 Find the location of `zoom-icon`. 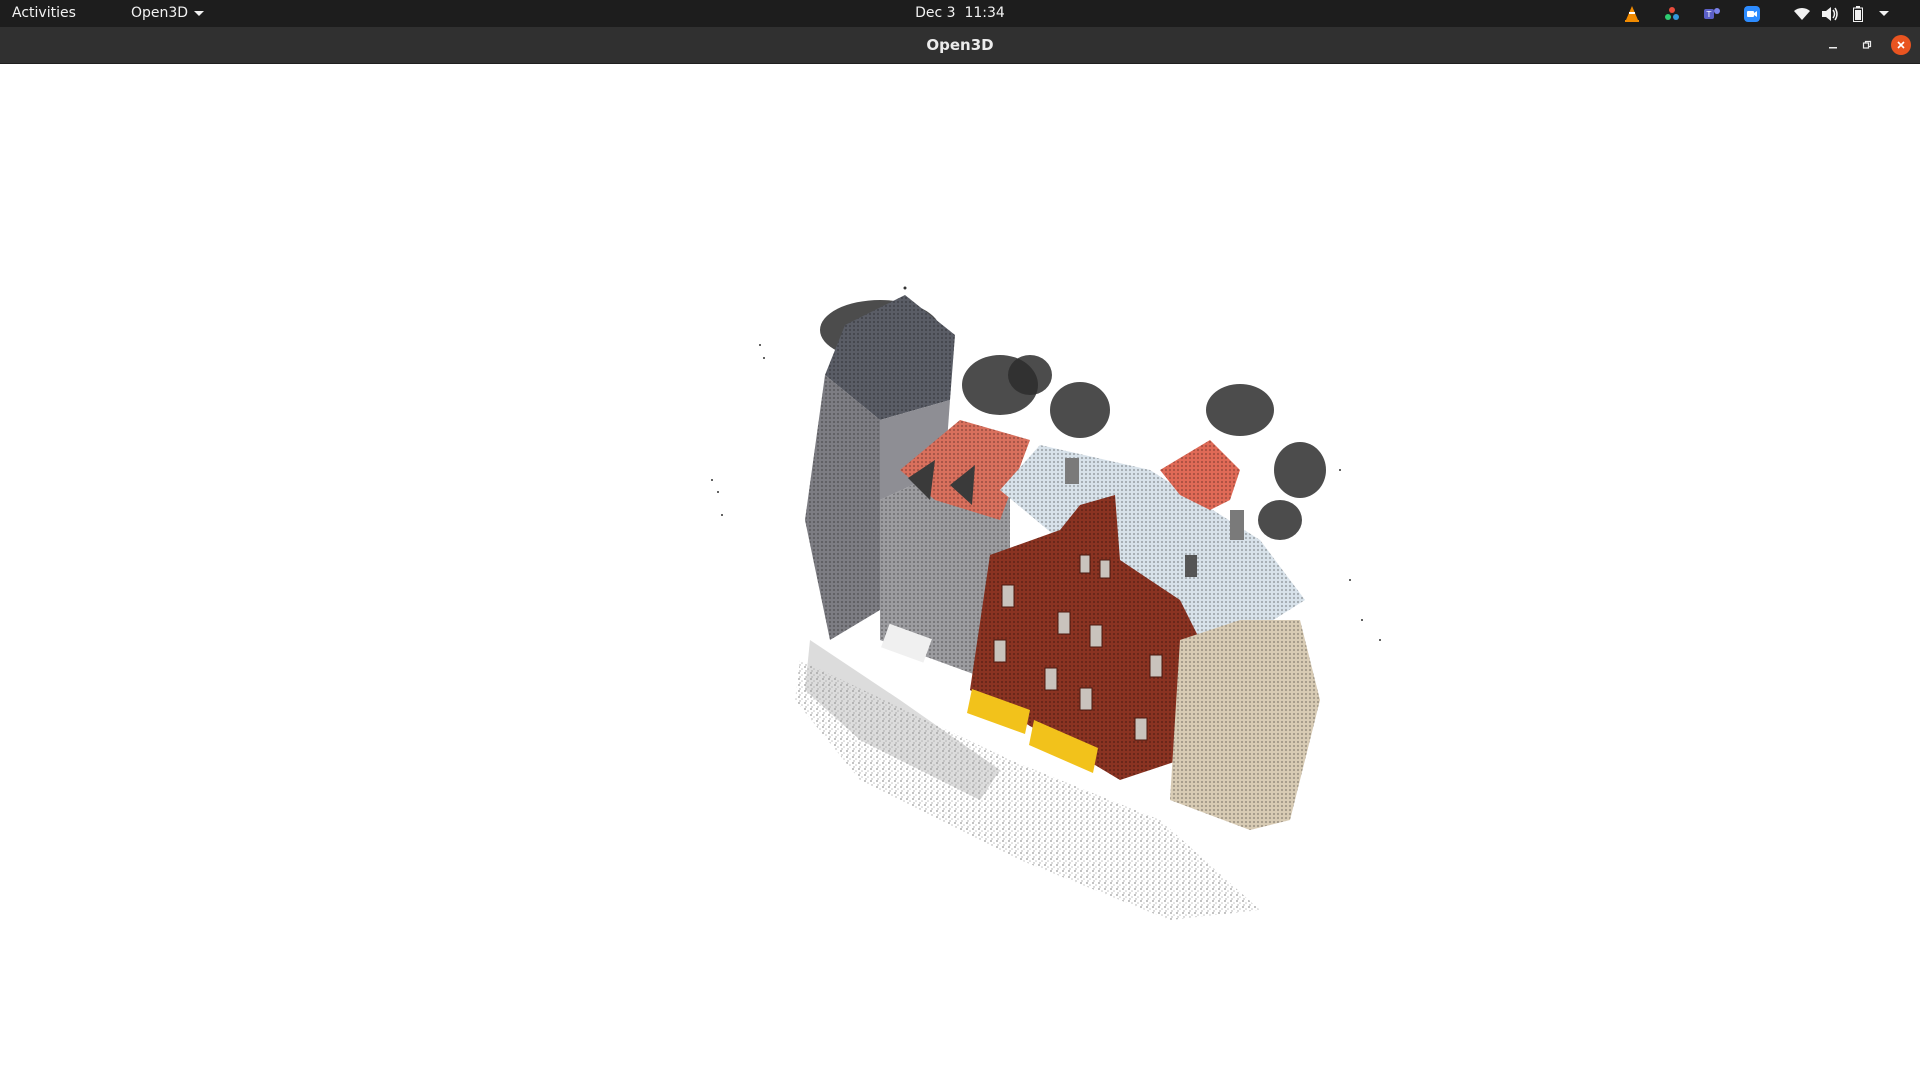

zoom-icon is located at coordinates (1752, 14).